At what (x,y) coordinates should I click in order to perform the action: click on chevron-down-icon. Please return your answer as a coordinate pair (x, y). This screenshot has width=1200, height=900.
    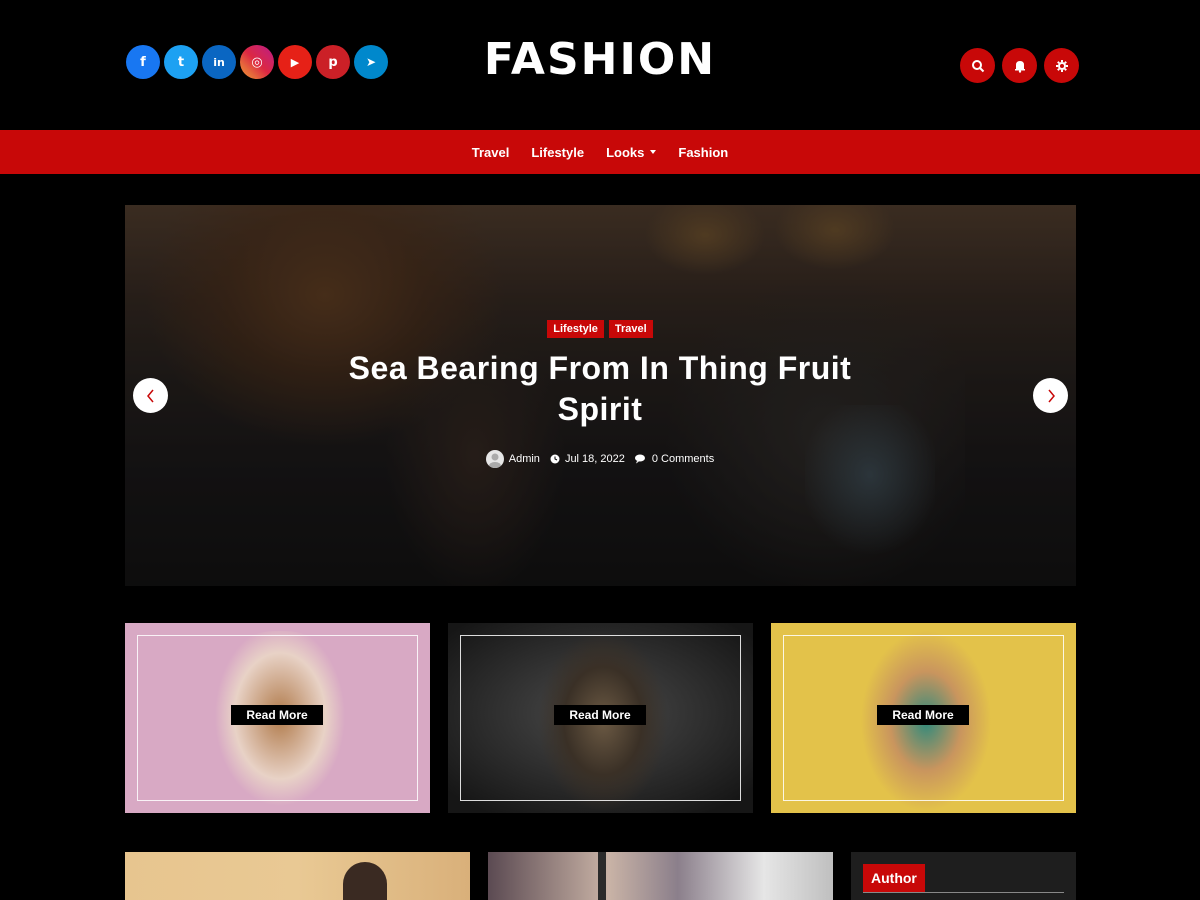
    Looking at the image, I should click on (653, 152).